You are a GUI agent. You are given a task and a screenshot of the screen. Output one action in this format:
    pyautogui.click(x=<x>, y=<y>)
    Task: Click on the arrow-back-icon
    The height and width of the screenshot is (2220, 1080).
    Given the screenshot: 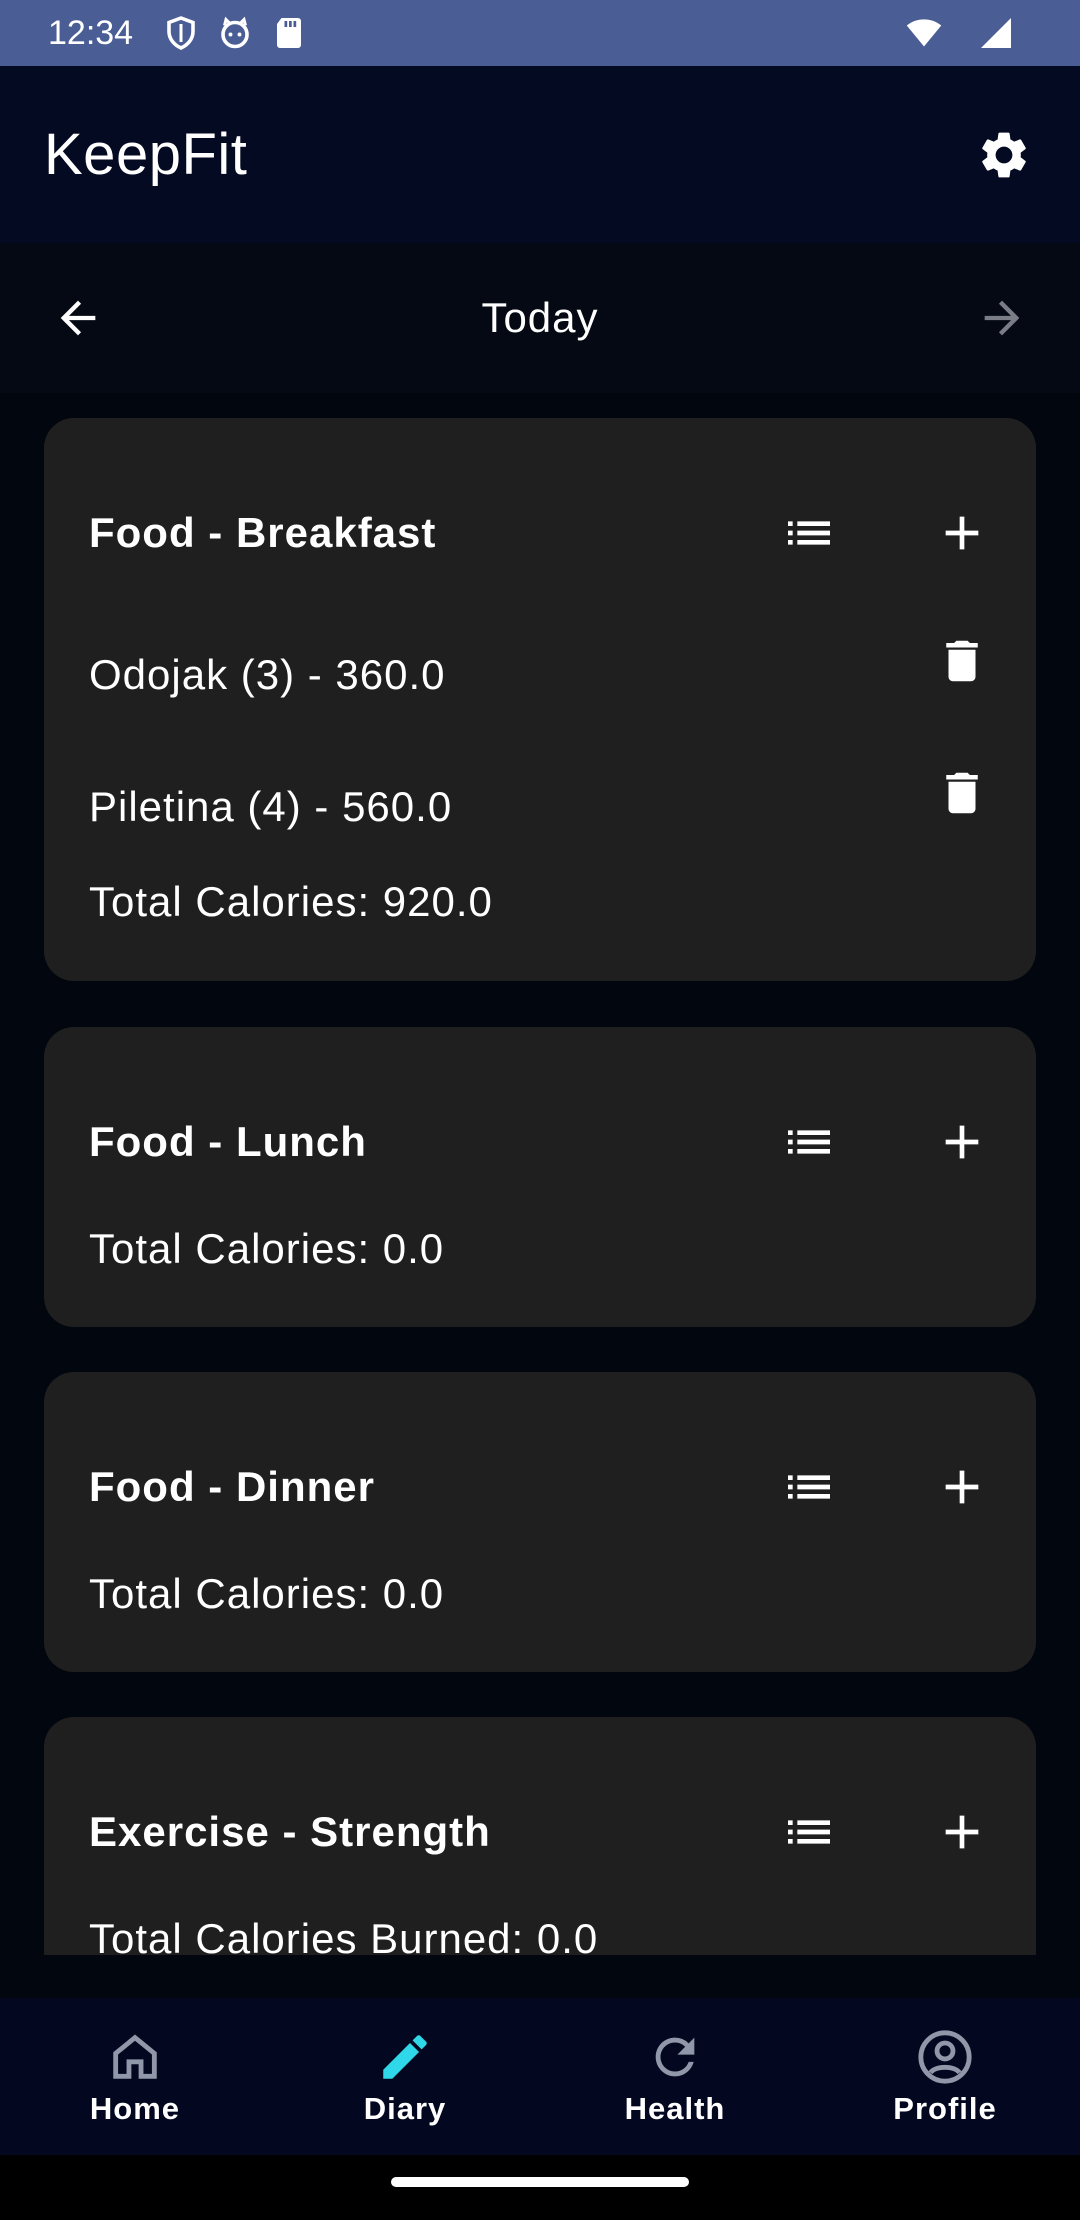 What is the action you would take?
    pyautogui.click(x=78, y=318)
    